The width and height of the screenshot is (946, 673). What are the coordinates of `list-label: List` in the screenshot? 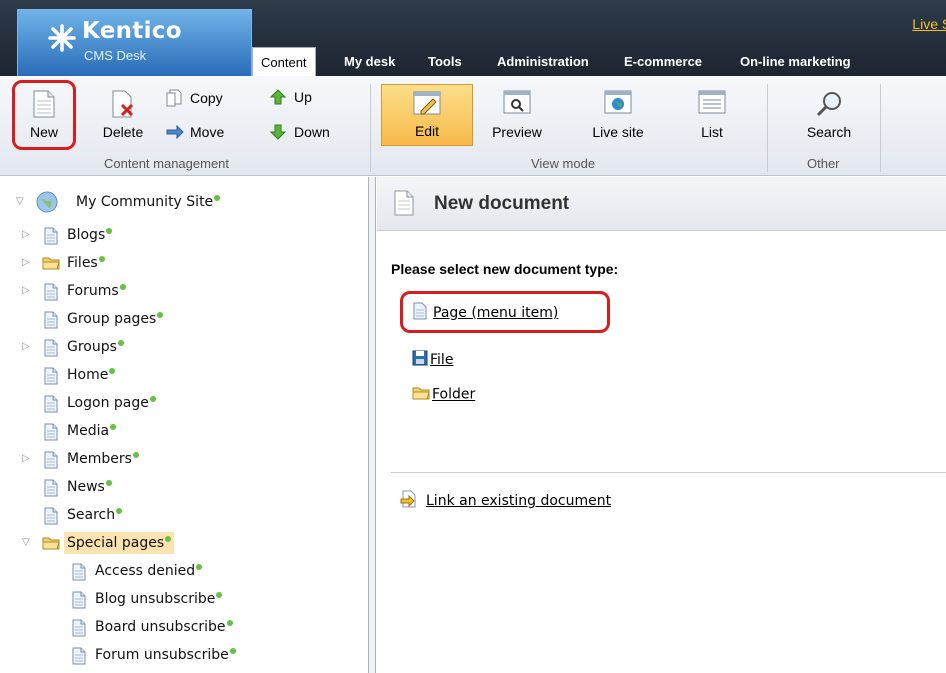 It's located at (712, 132).